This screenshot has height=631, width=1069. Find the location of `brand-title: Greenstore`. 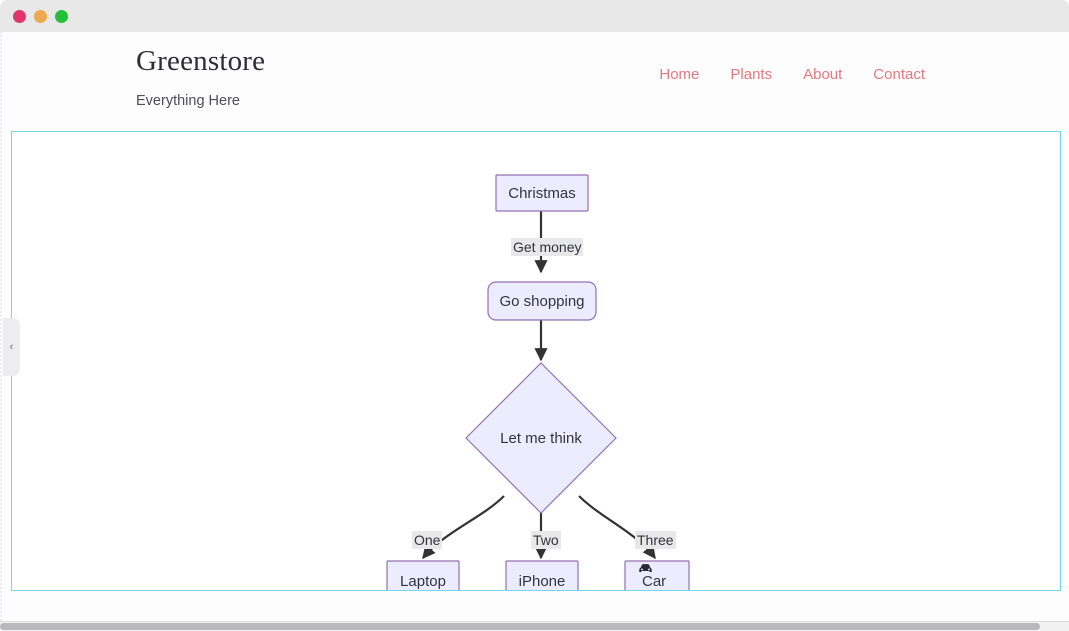

brand-title: Greenstore is located at coordinates (201, 61).